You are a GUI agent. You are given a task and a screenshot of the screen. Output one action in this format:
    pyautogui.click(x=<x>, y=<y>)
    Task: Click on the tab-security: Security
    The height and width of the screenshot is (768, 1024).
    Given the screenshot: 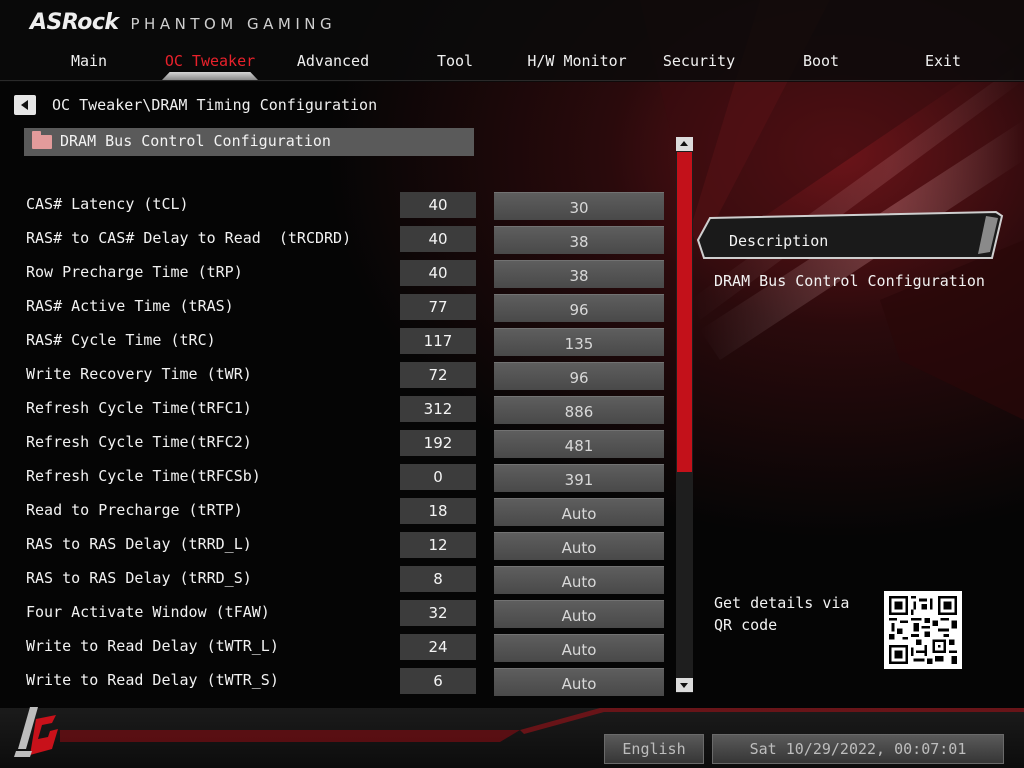 What is the action you would take?
    pyautogui.click(x=699, y=61)
    